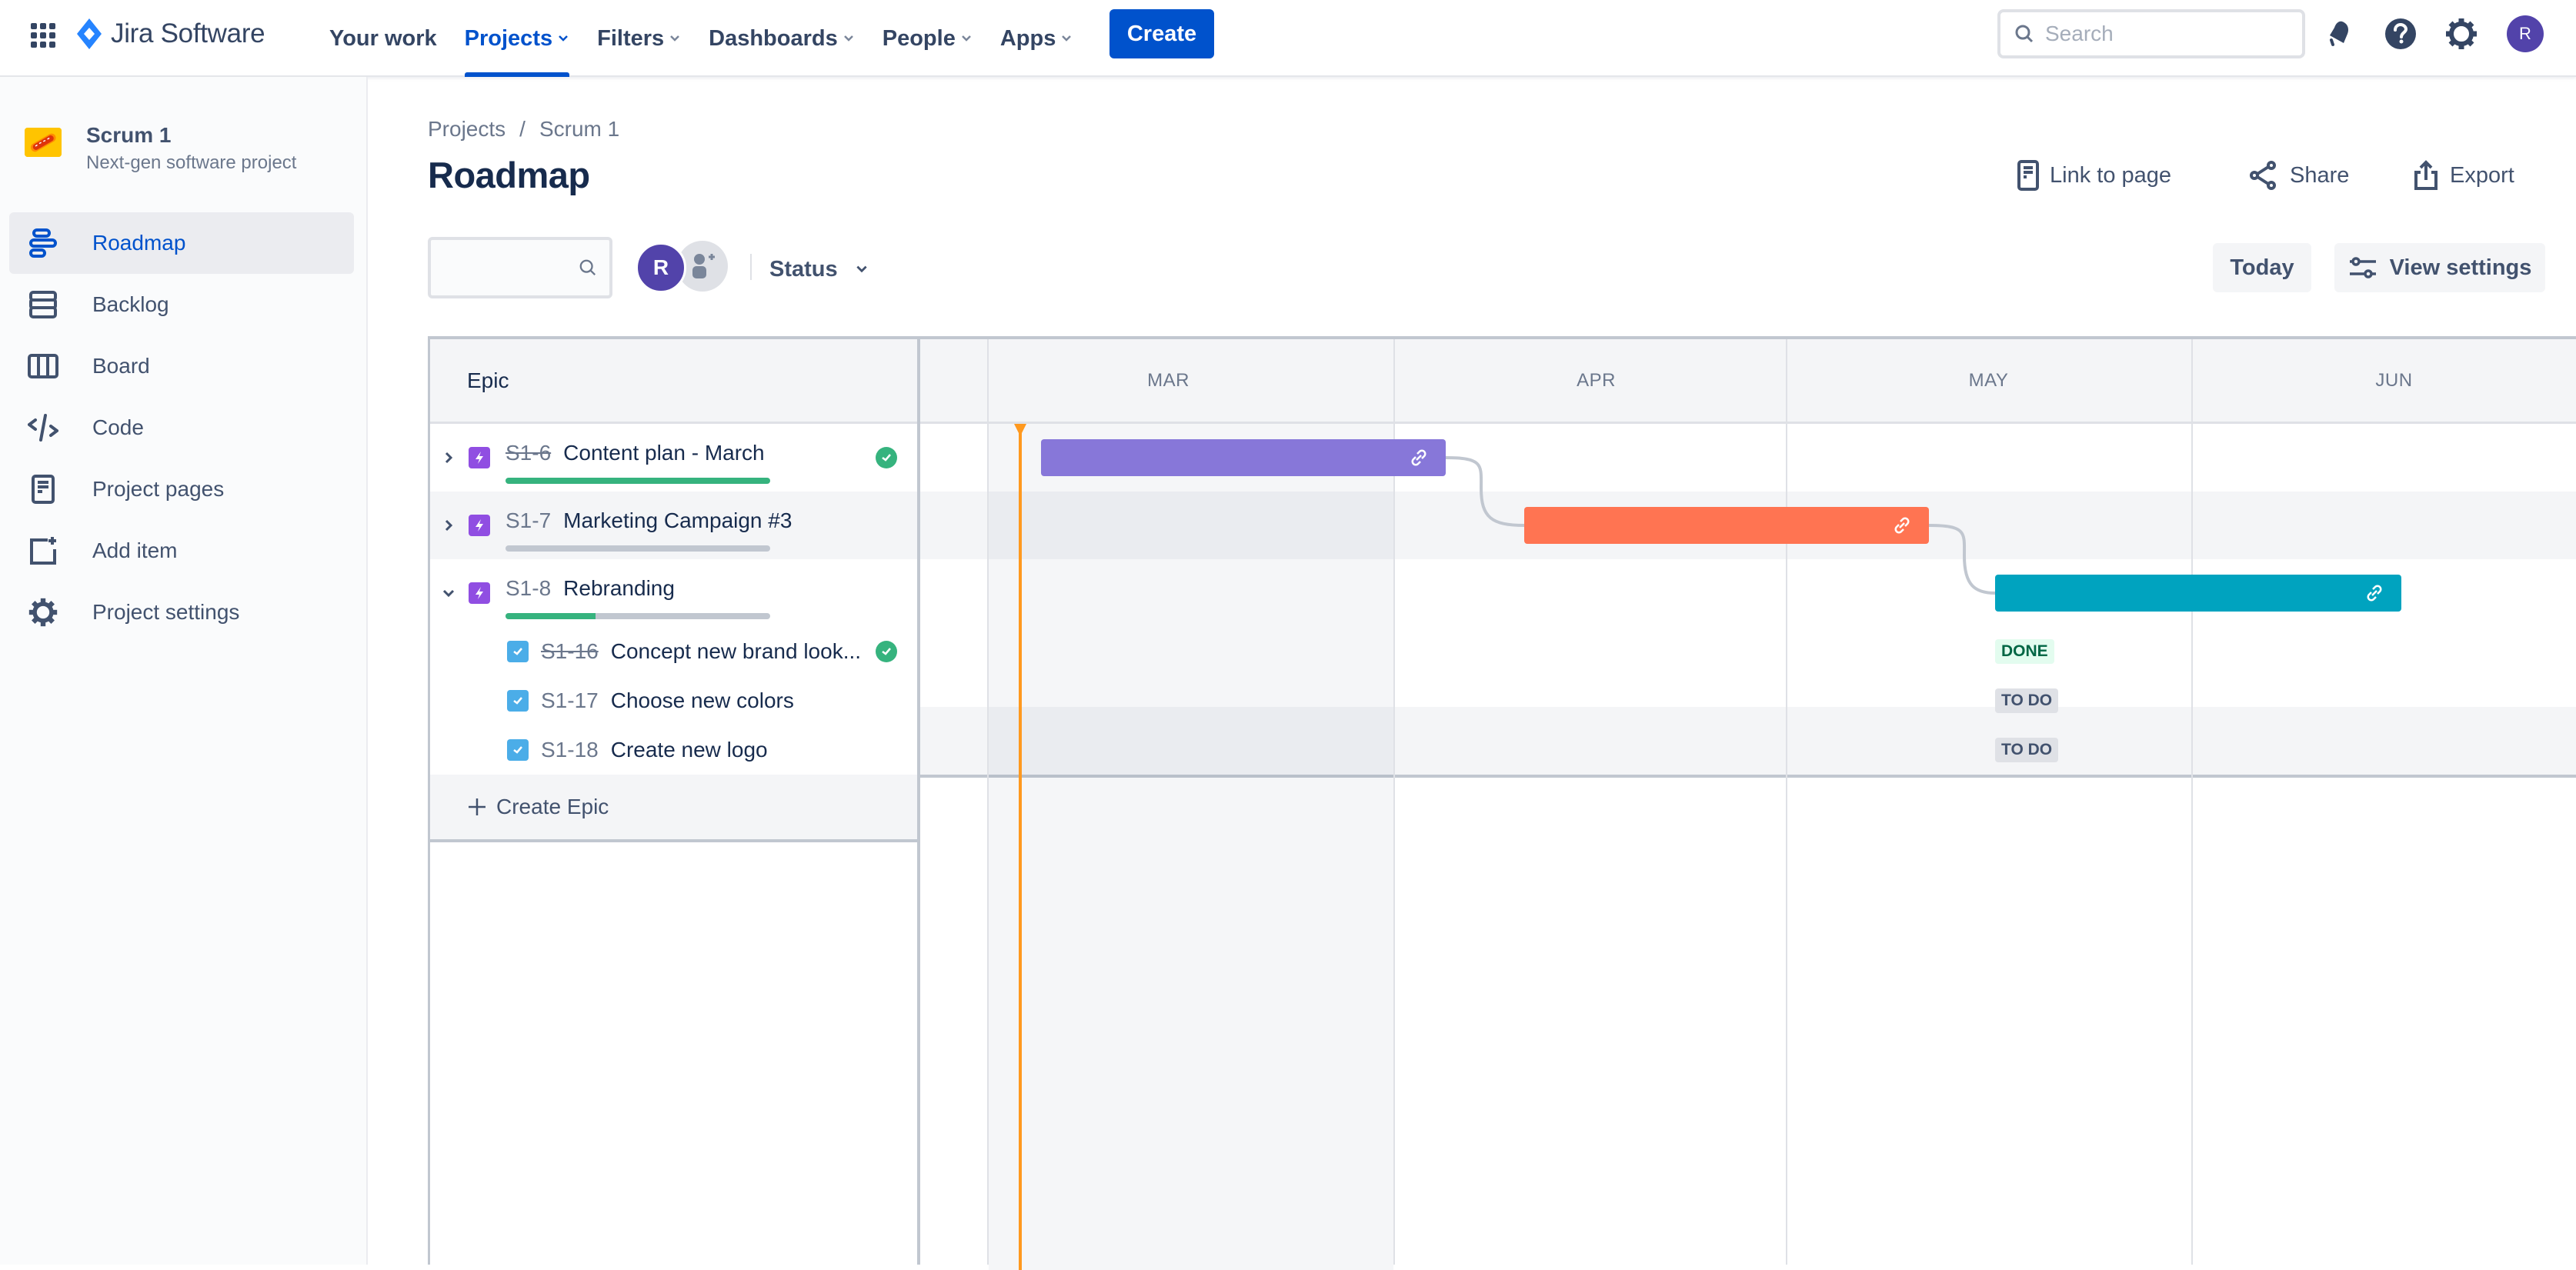 The height and width of the screenshot is (1270, 2576). What do you see at coordinates (1161, 34) in the screenshot?
I see `create-button: Create` at bounding box center [1161, 34].